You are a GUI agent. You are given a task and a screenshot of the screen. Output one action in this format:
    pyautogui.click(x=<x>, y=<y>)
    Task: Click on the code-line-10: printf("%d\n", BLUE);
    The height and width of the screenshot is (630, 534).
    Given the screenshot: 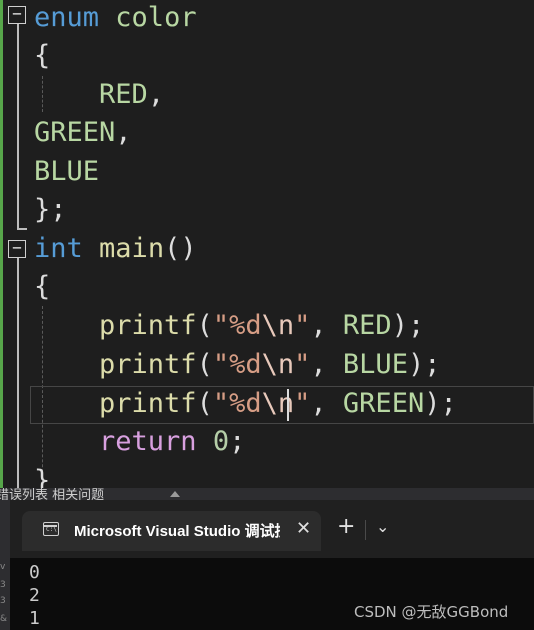 What is the action you would take?
    pyautogui.click(x=237, y=365)
    